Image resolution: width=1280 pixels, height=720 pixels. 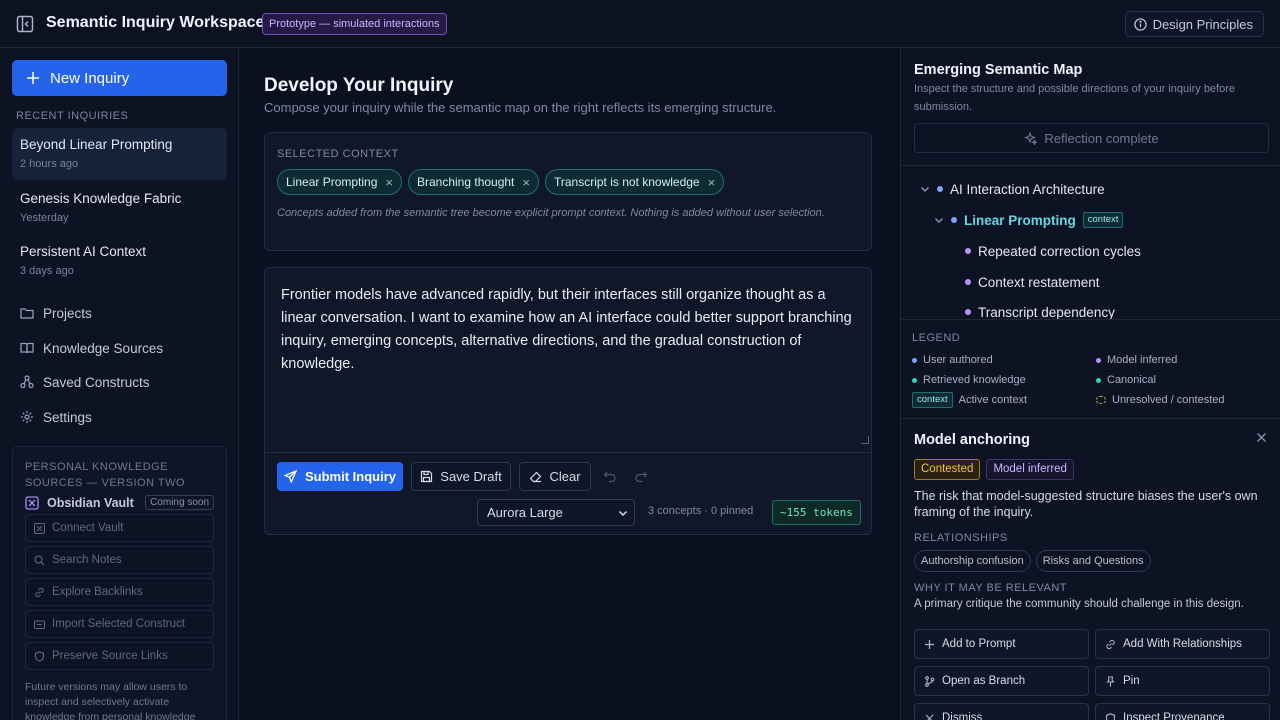 I want to click on open-as-branch-label: Open as Branch, so click(x=984, y=681).